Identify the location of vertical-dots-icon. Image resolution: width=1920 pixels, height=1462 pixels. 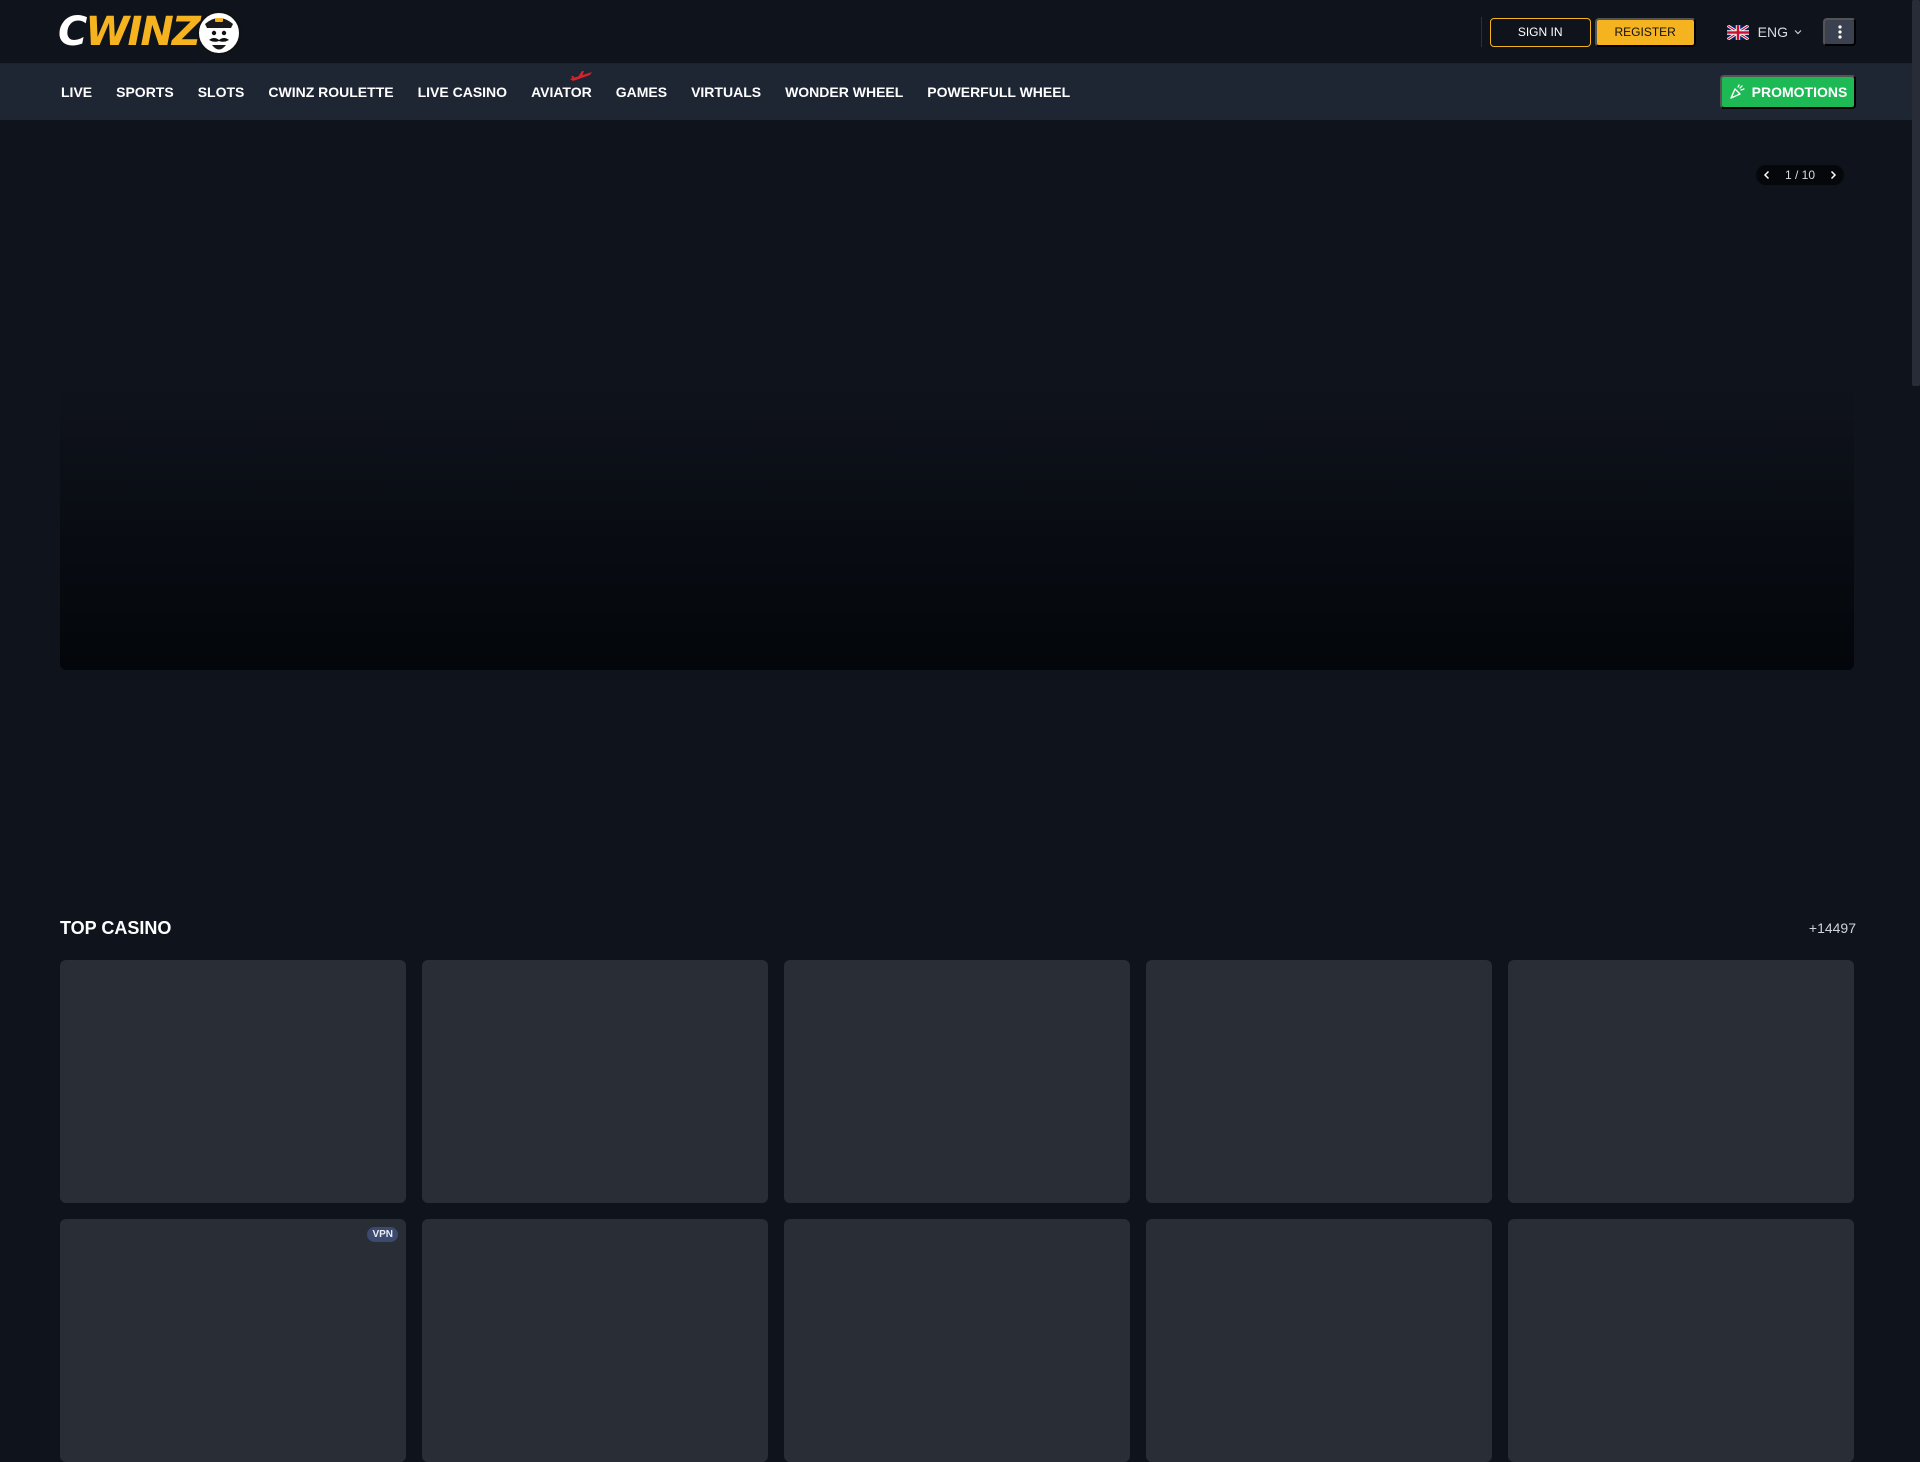
(1839, 32).